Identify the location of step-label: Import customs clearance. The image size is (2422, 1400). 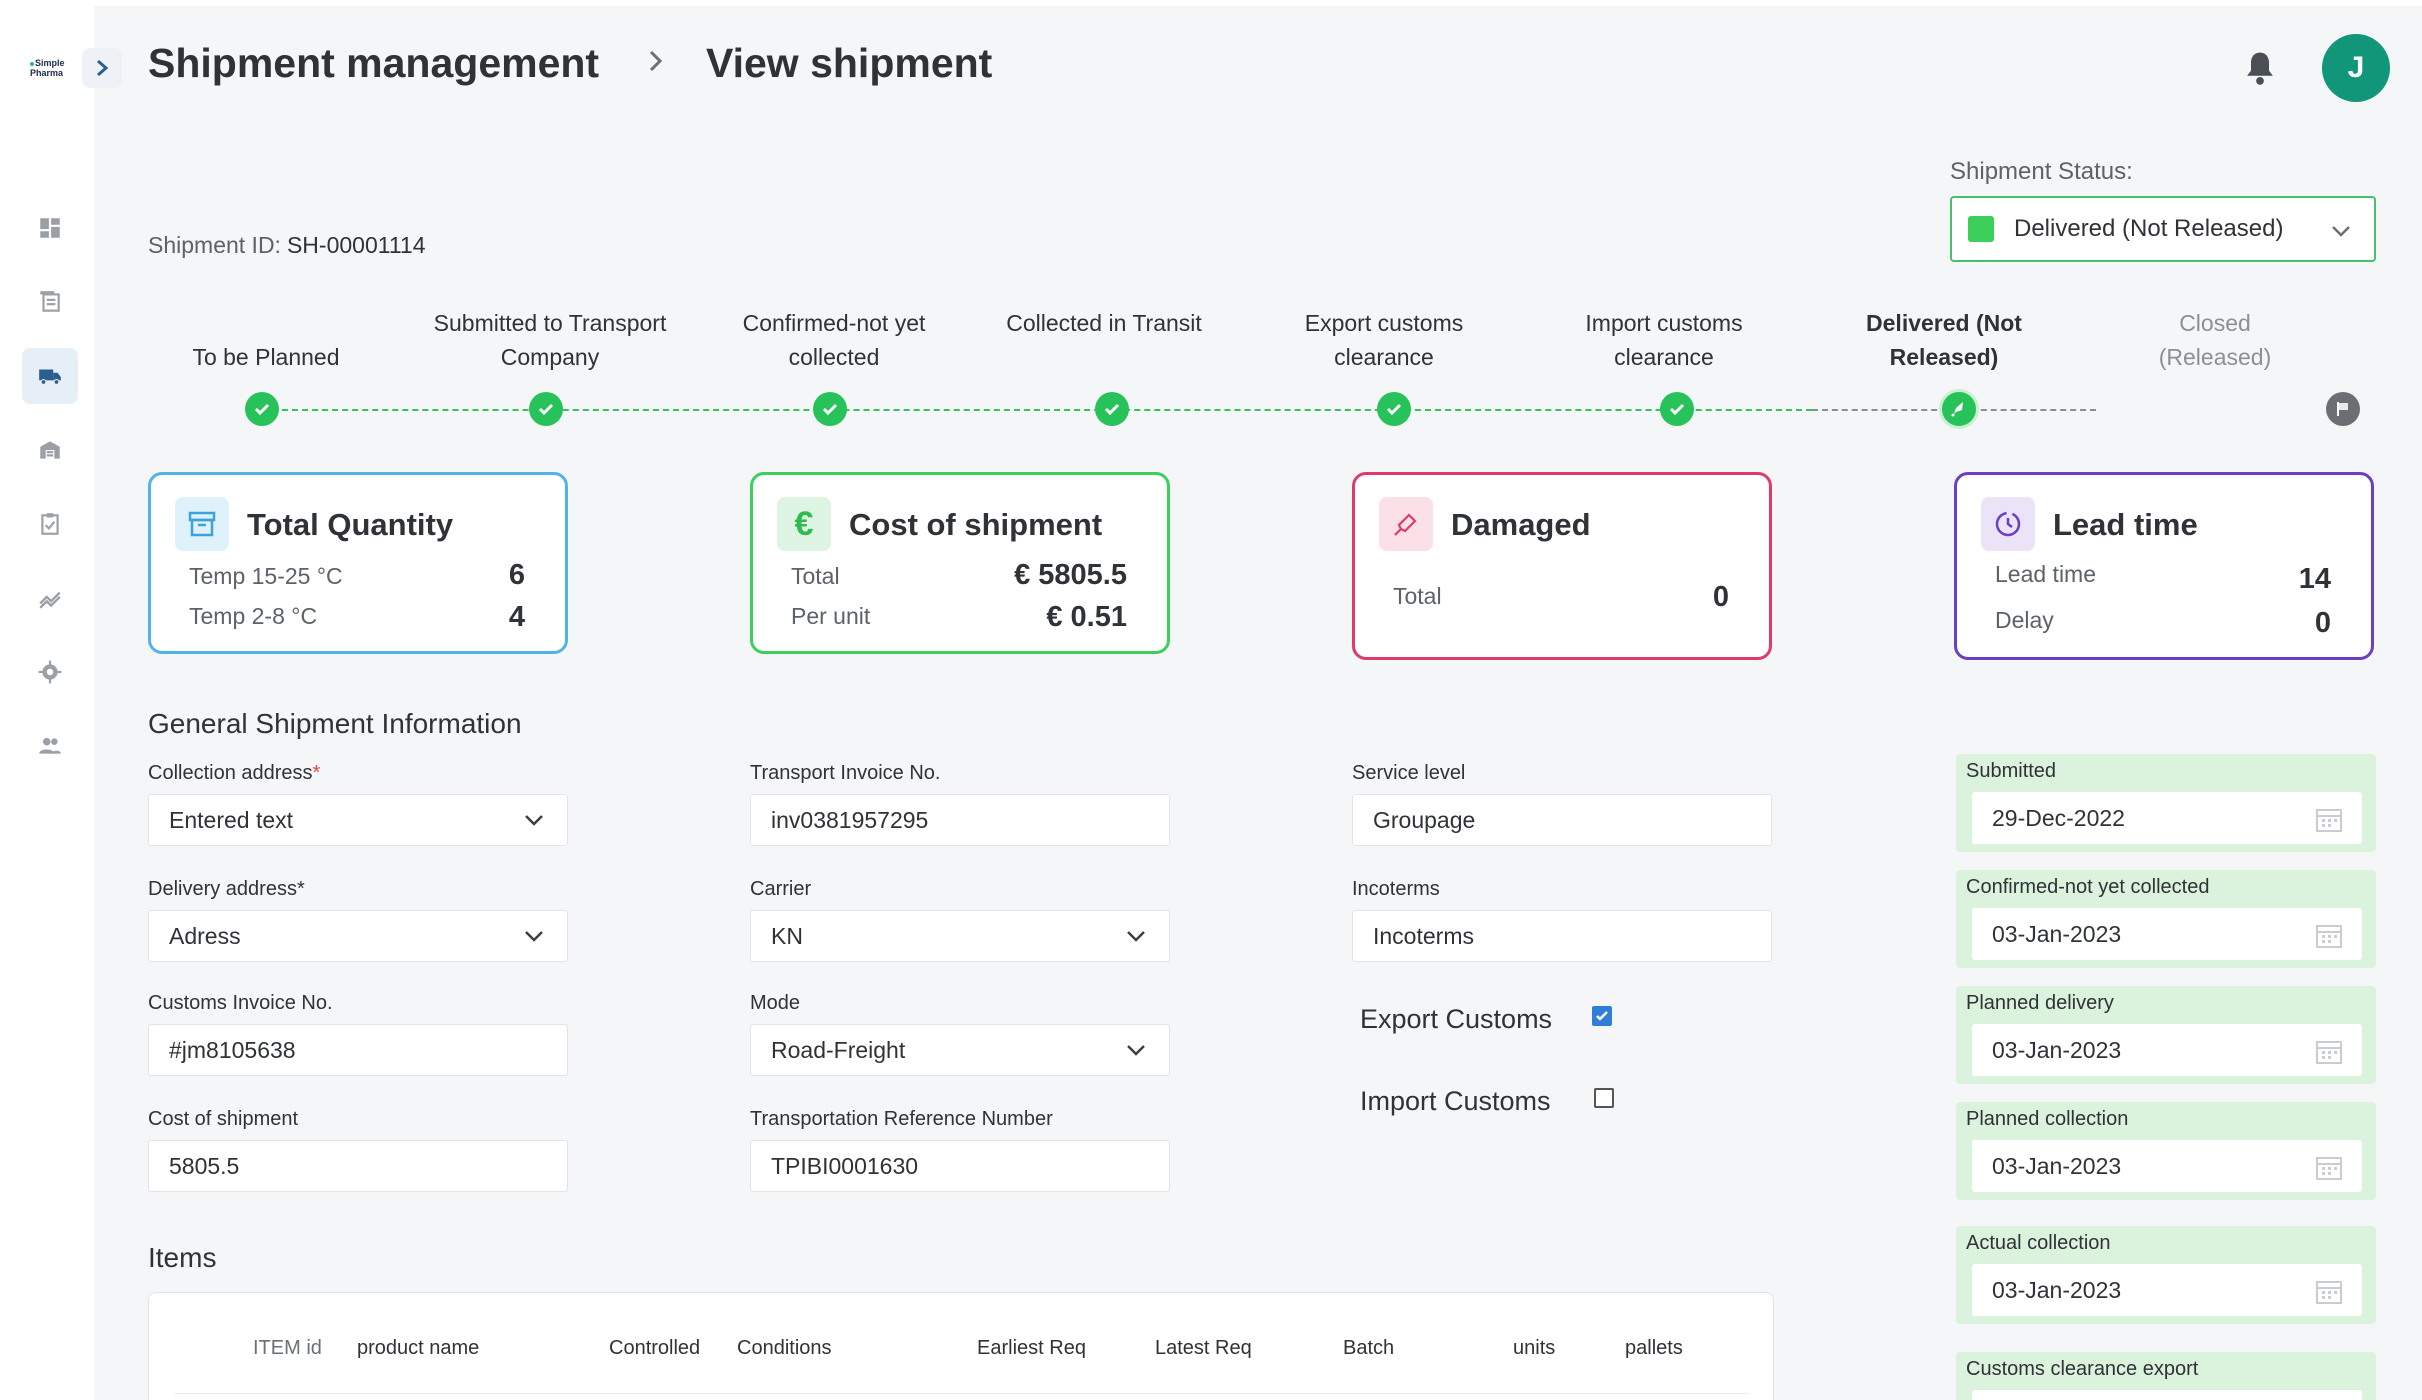
(1664, 340).